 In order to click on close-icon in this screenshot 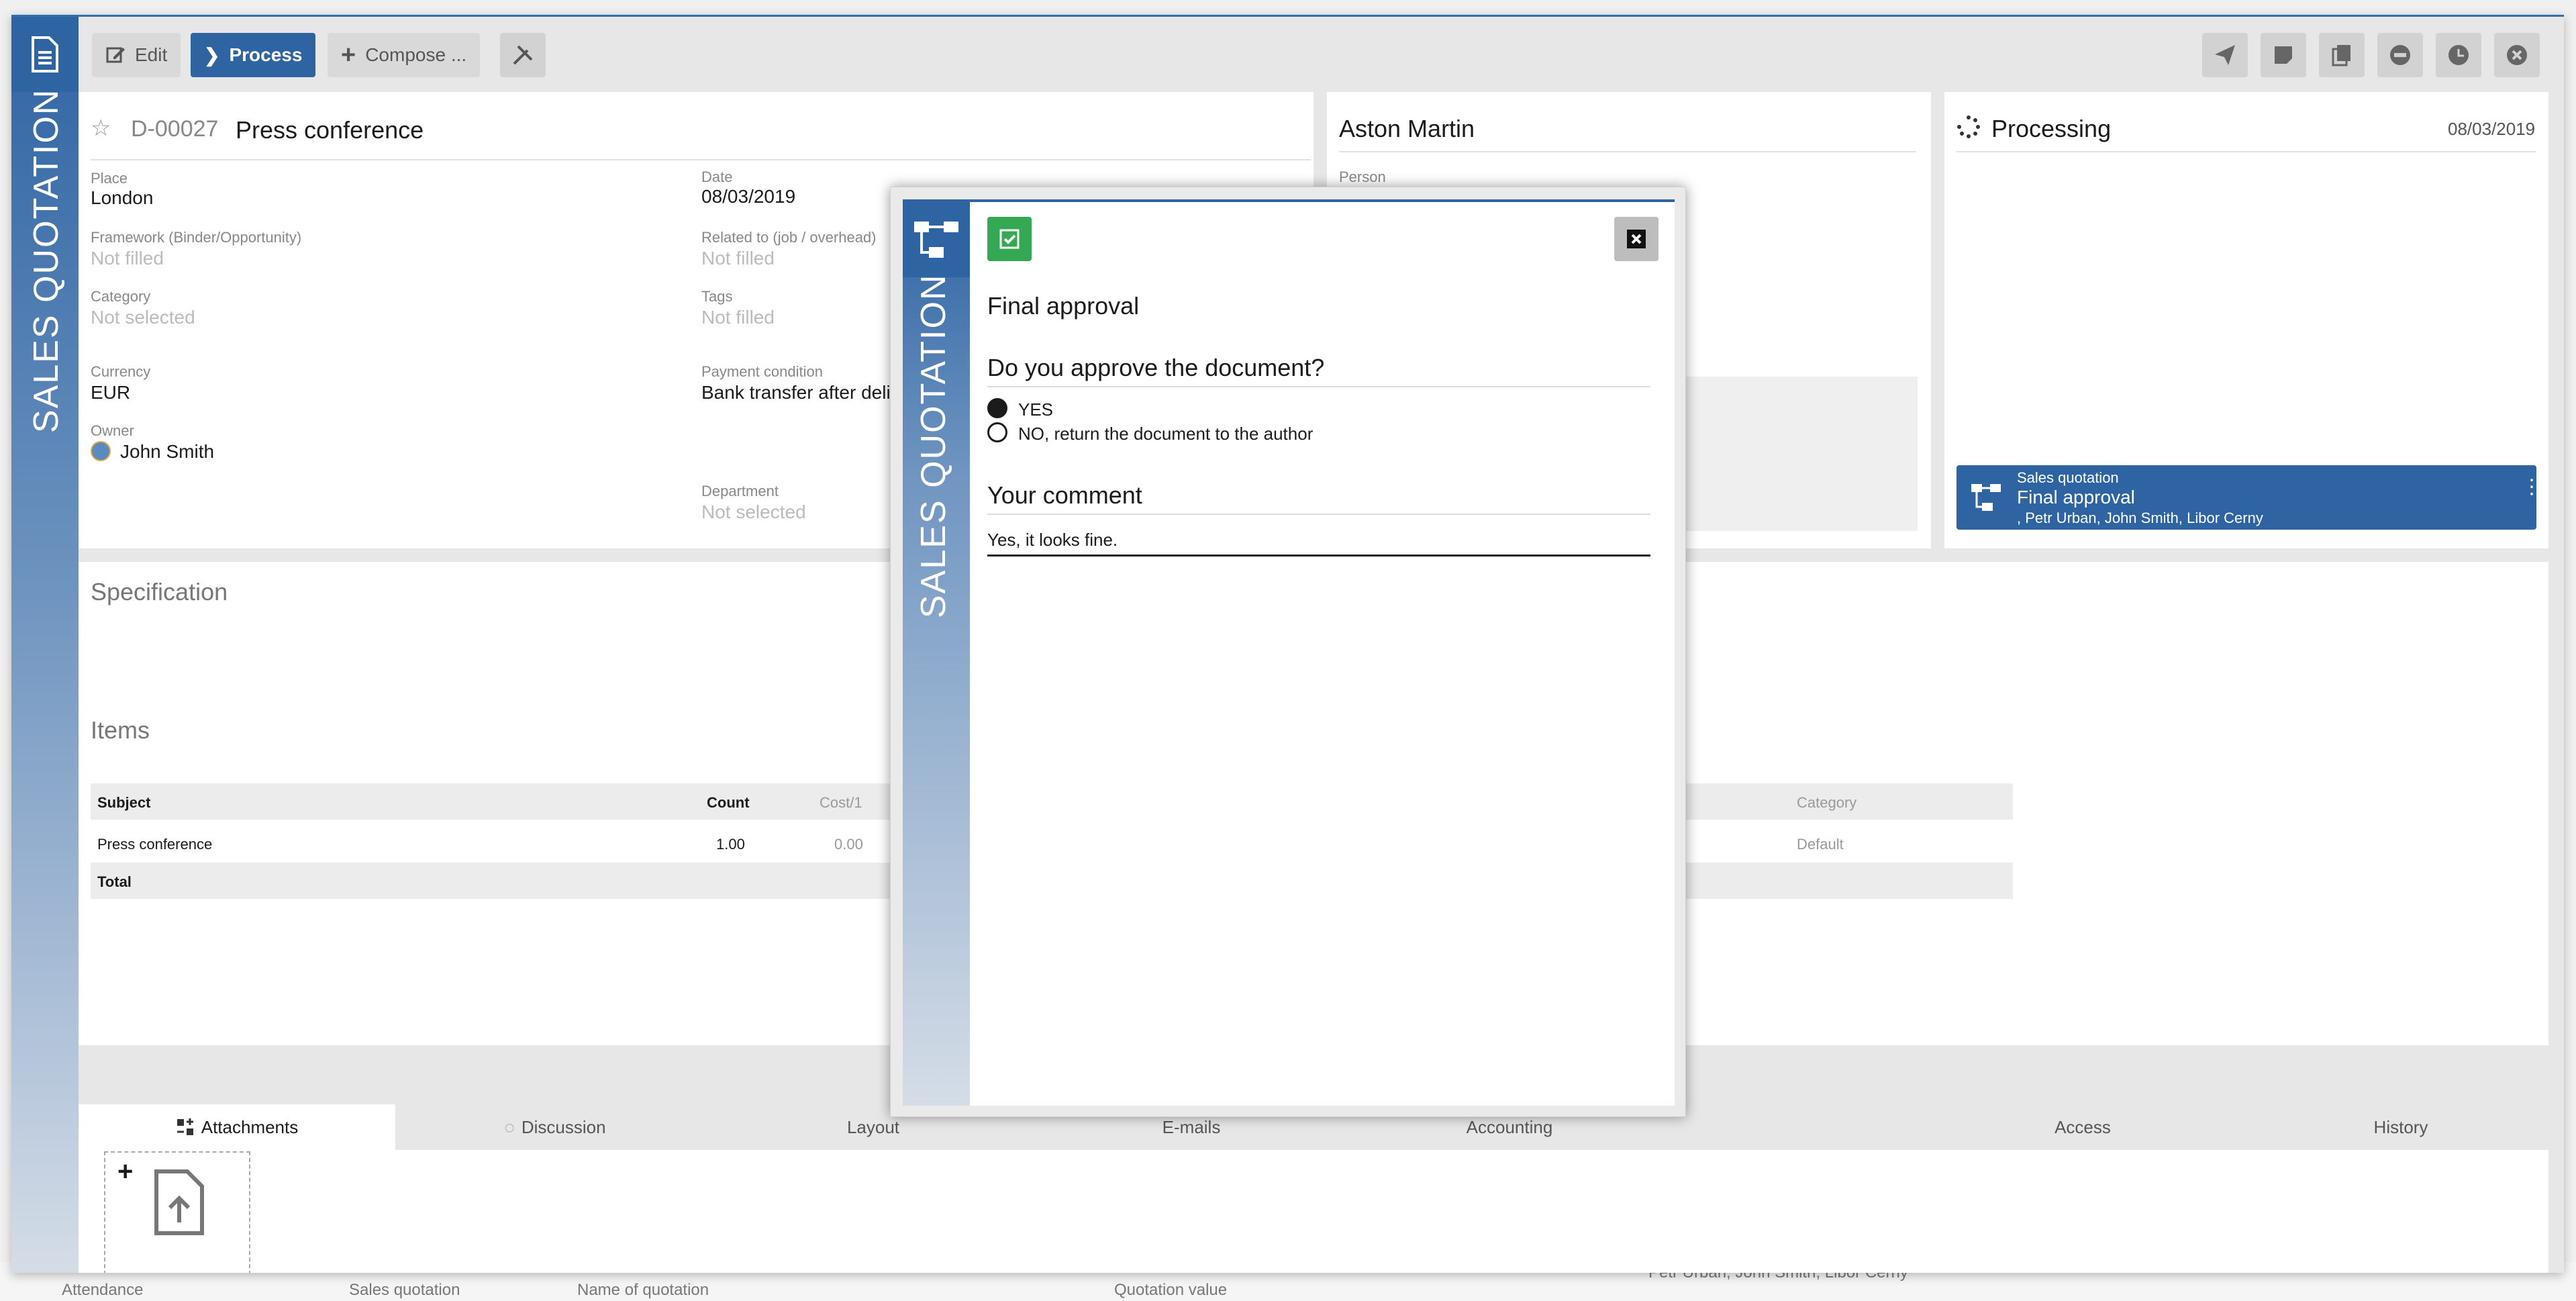, I will do `click(1636, 239)`.